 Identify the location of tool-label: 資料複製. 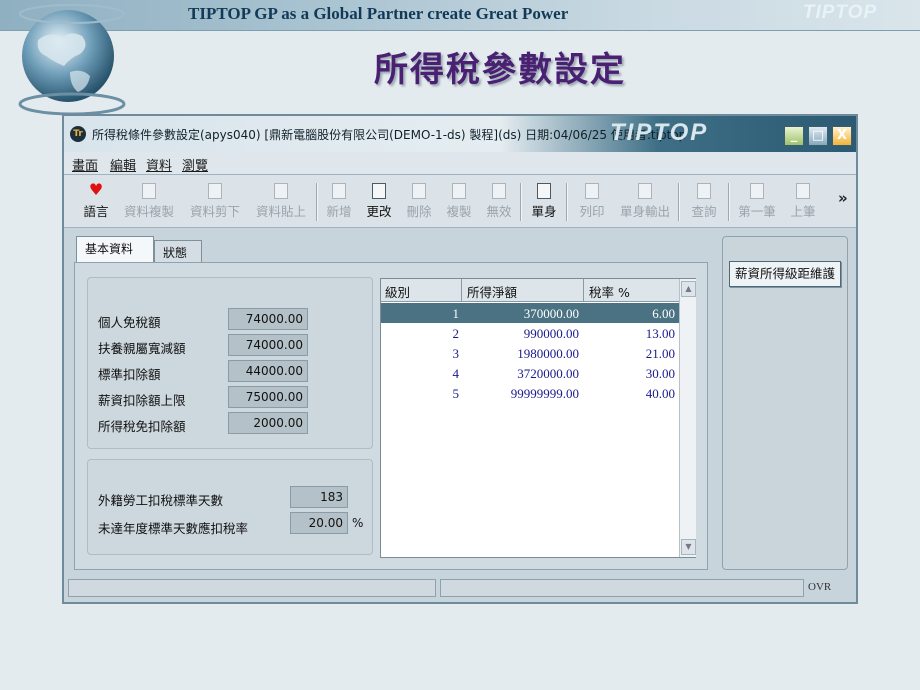
(148, 211).